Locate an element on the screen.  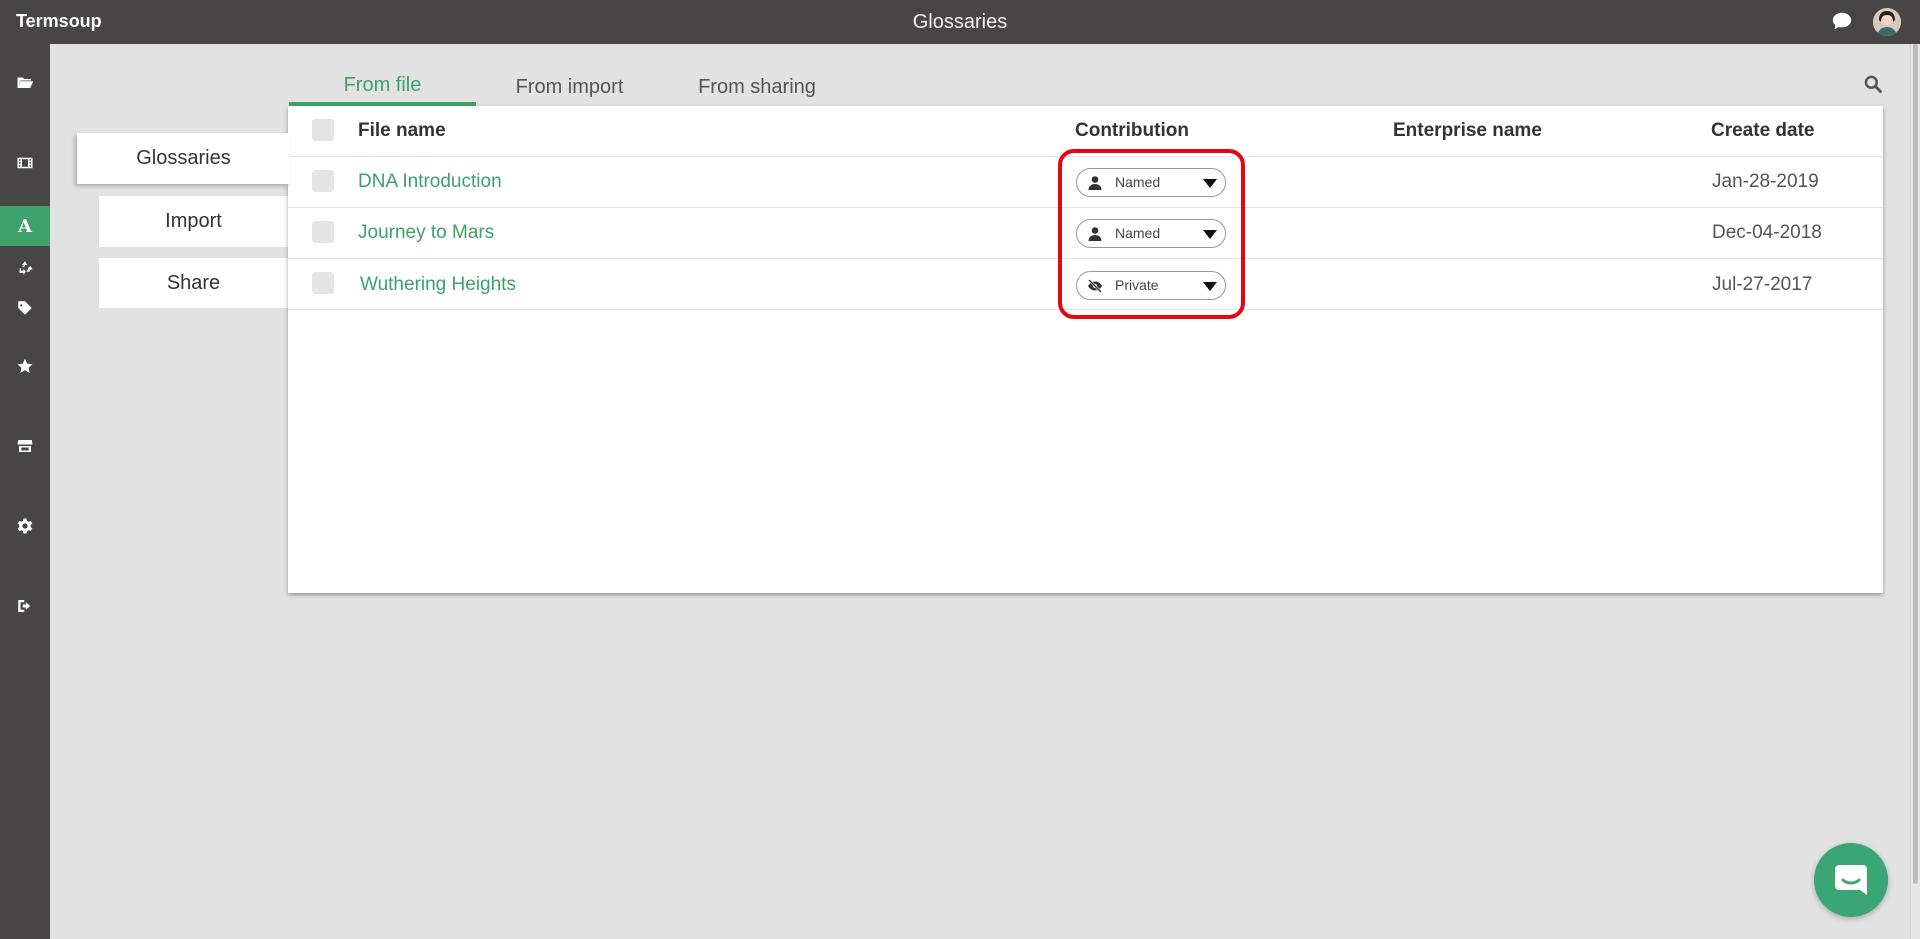
chat-launcher-icon is located at coordinates (1851, 880).